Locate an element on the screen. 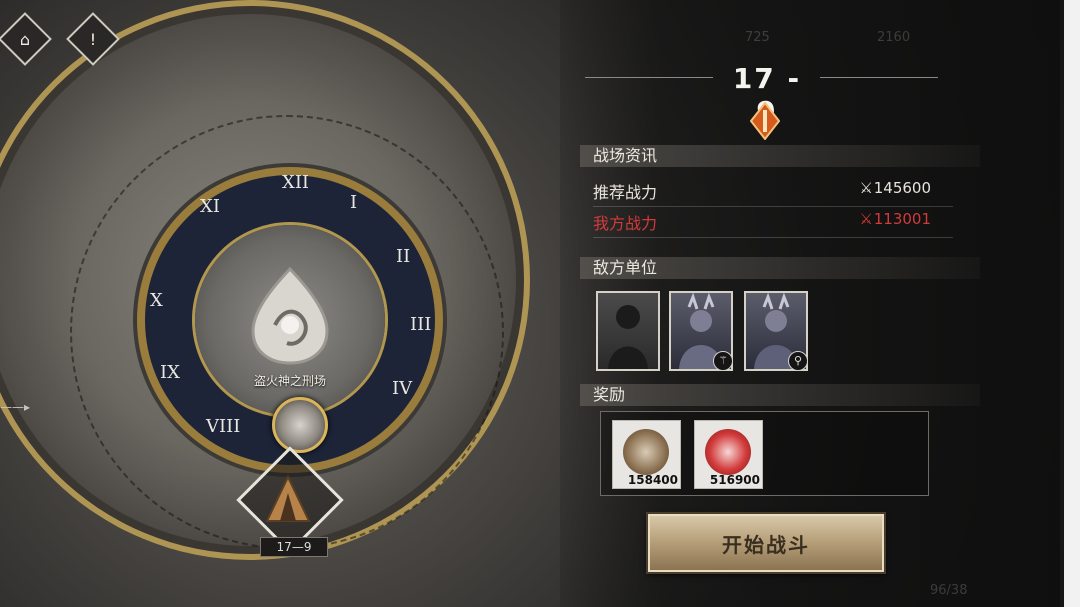 The height and width of the screenshot is (607, 1080). numeral-x: X is located at coordinates (156, 300).